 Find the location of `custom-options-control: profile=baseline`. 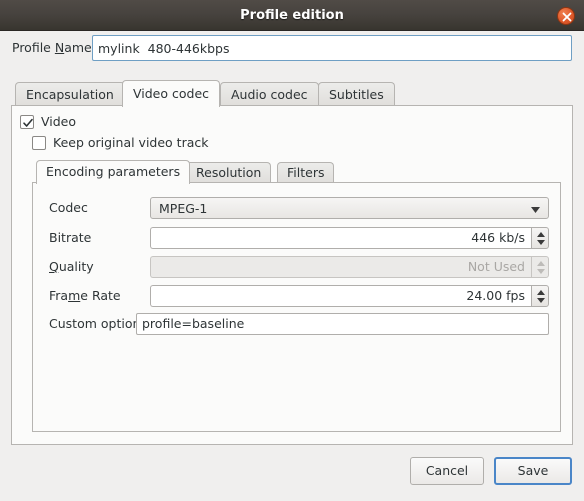

custom-options-control: profile=baseline is located at coordinates (342, 324).